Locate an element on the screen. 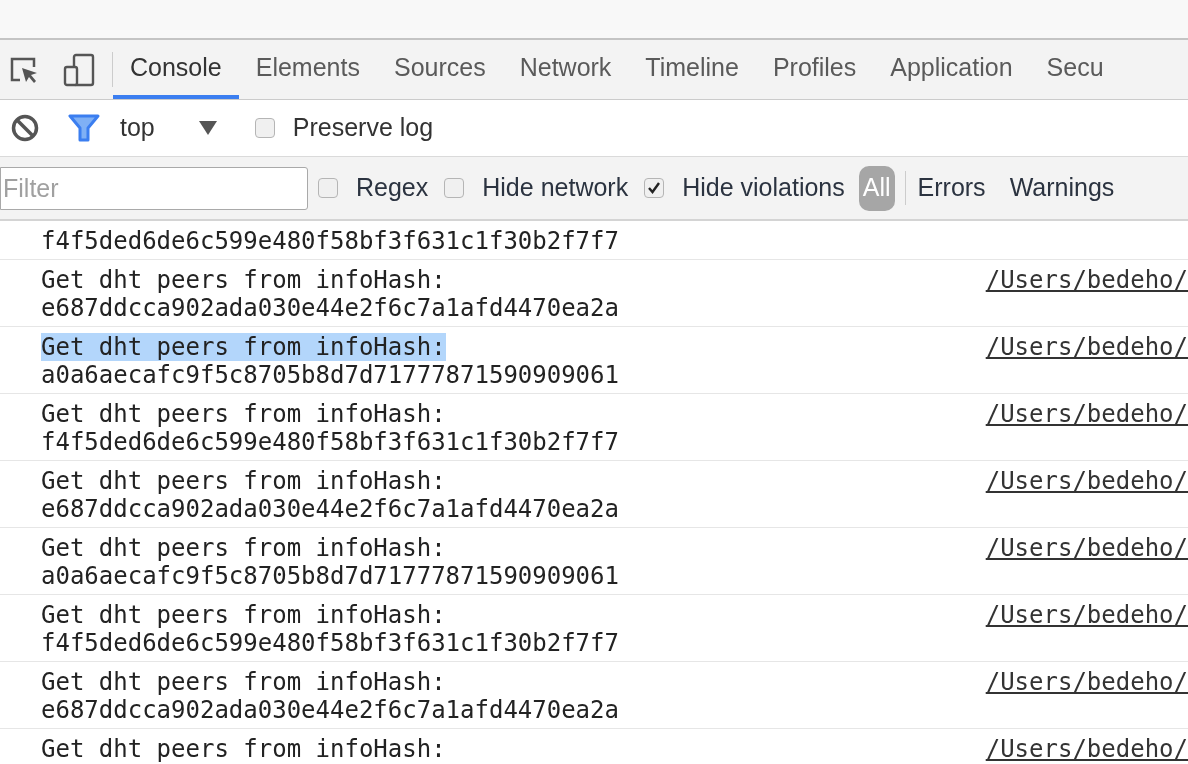 This screenshot has width=1188, height=764. tab: Profiles is located at coordinates (814, 69).